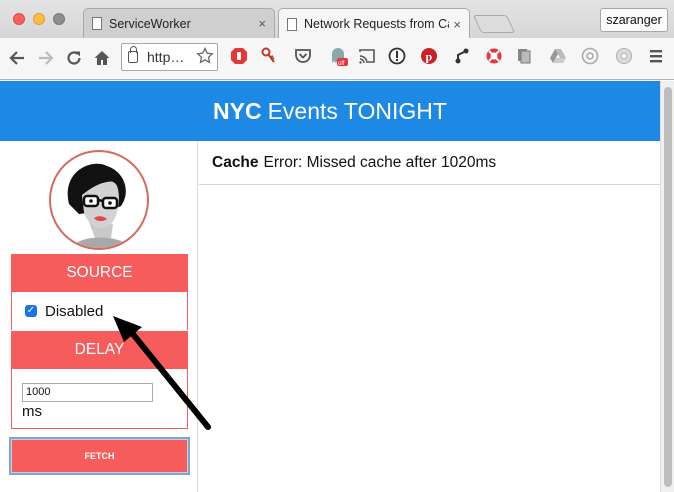 The width and height of the screenshot is (674, 492). I want to click on fetch-button: FETCH, so click(99, 456).